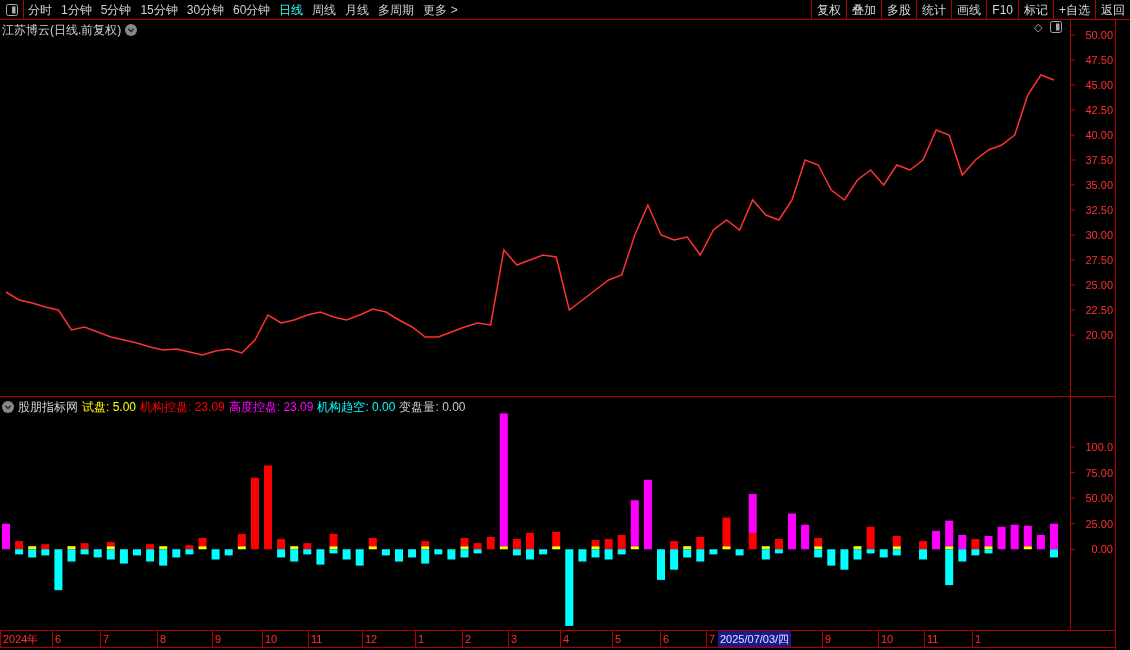  Describe the element at coordinates (48, 407) in the screenshot. I see `indicator-title: 股朋指标网` at that location.